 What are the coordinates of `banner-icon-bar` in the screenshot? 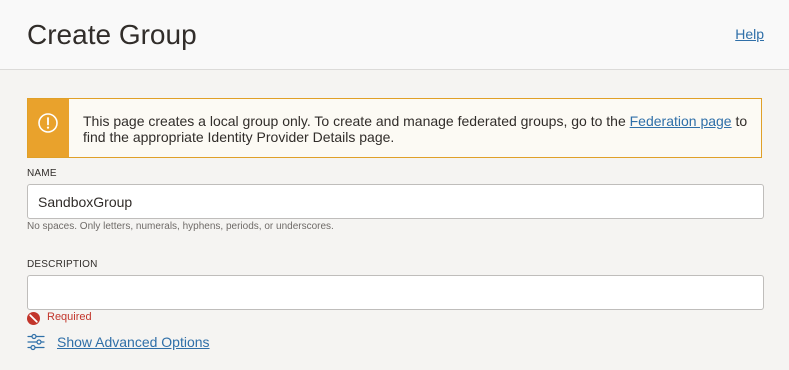 It's located at (48, 128).